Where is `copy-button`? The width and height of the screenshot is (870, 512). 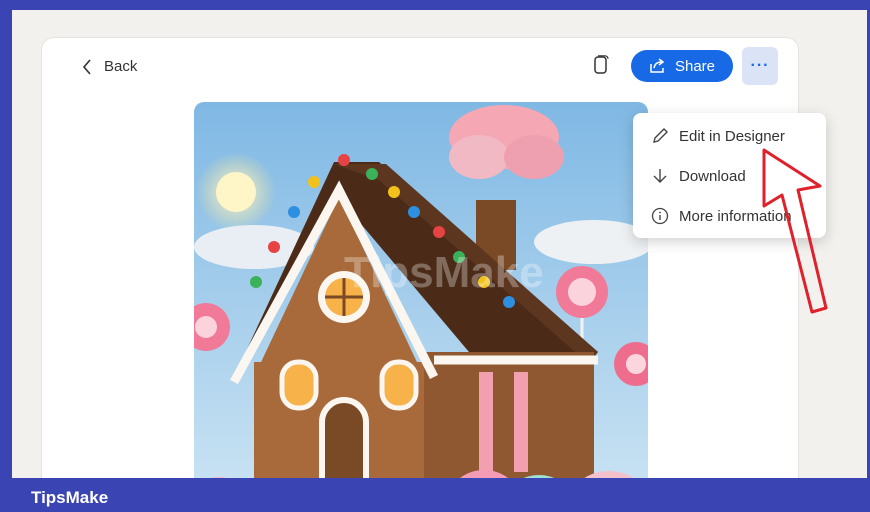
copy-button is located at coordinates (601, 65).